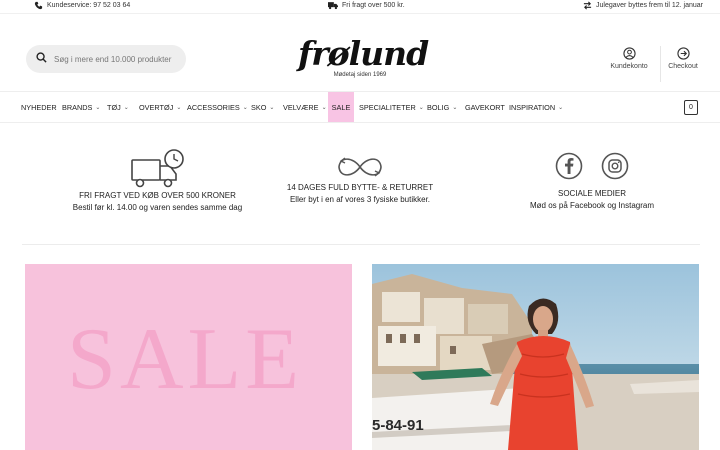  I want to click on account-label: Kundekonto, so click(629, 66).